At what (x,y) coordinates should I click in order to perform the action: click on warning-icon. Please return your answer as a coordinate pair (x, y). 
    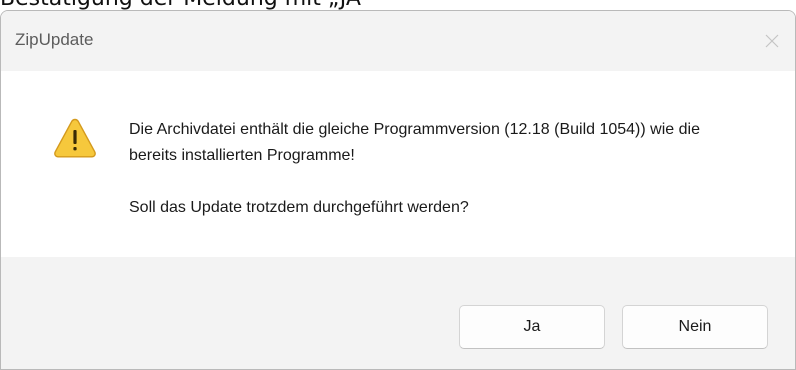
    Looking at the image, I should click on (75, 138).